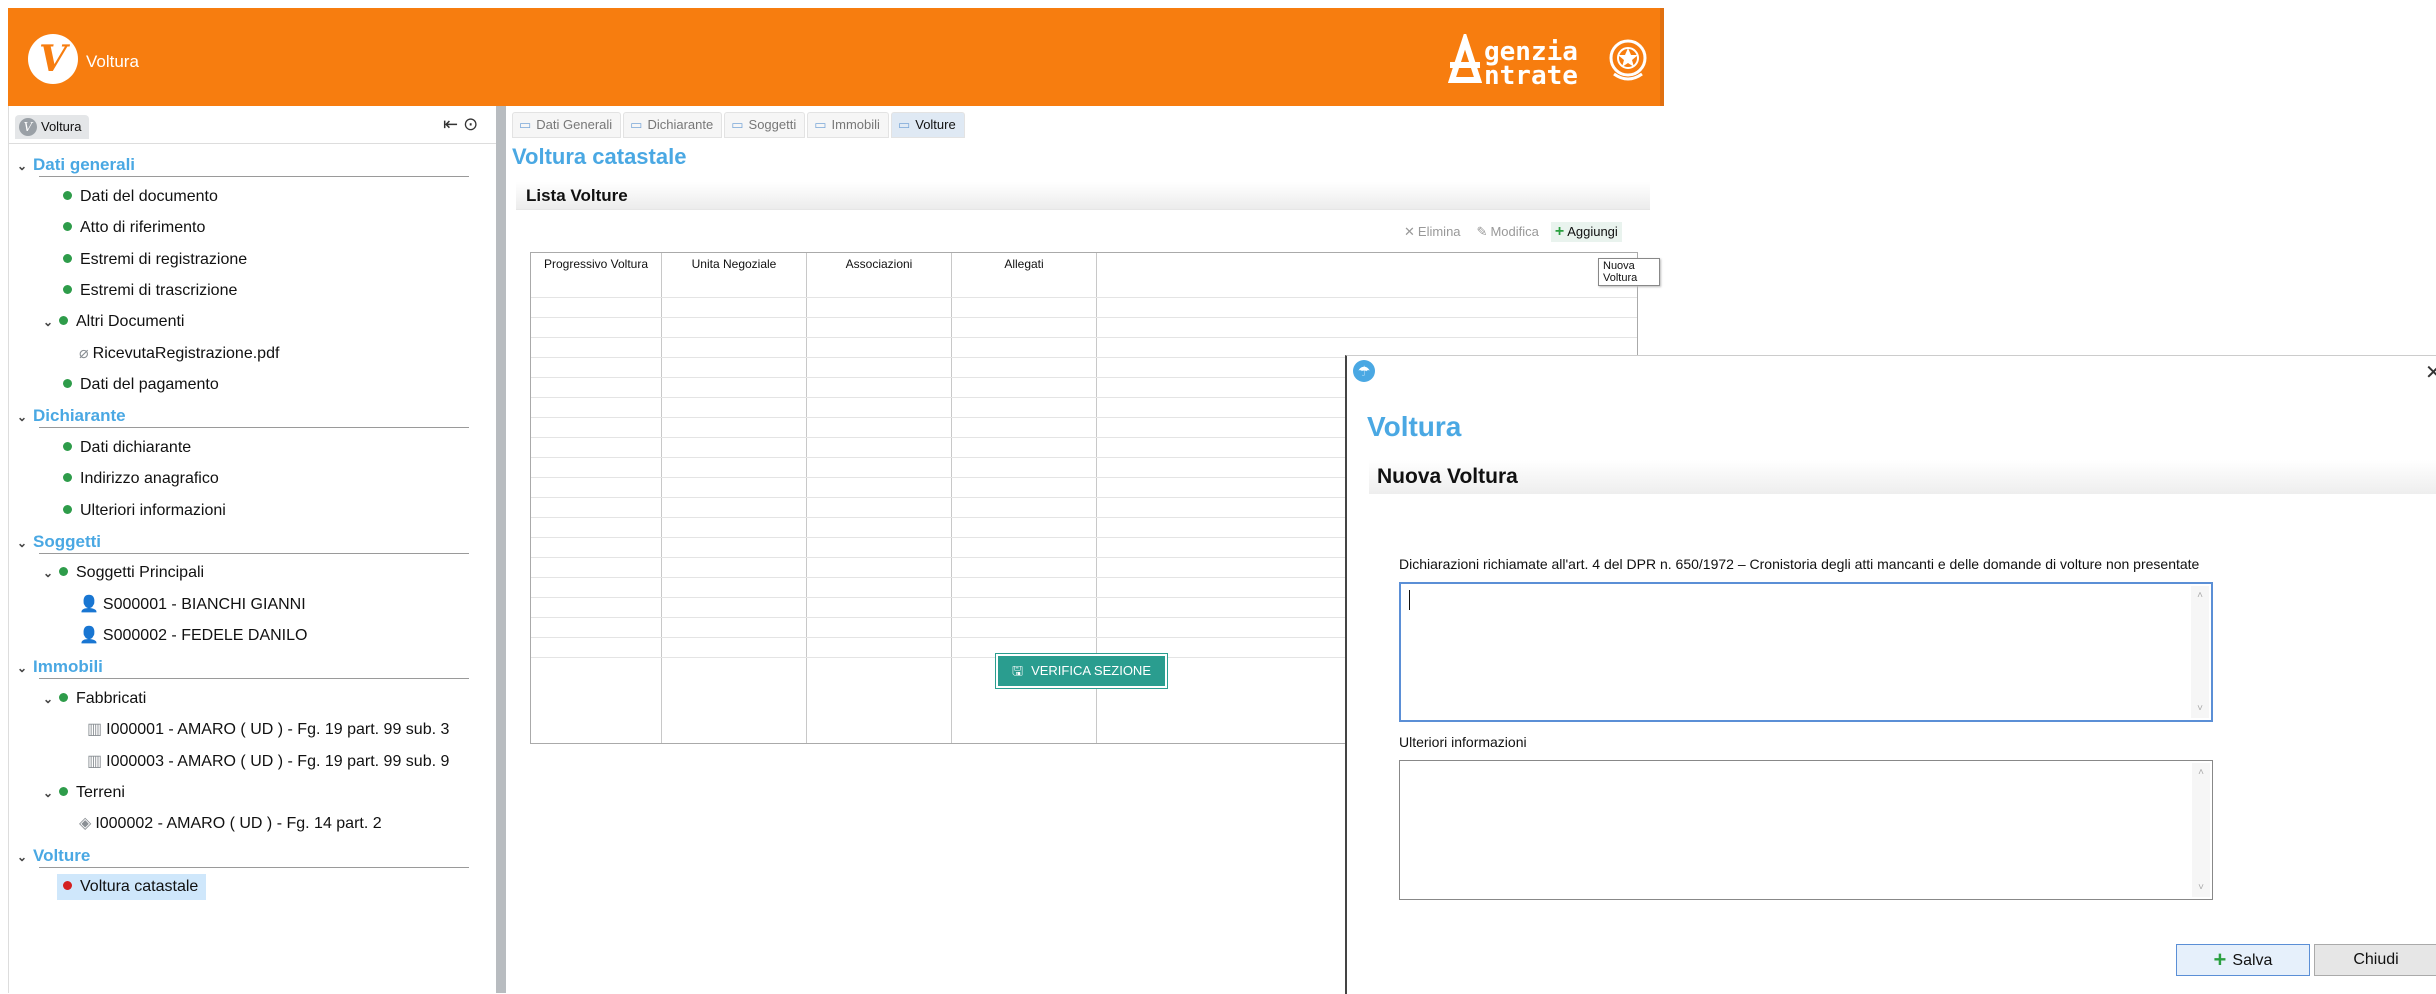 This screenshot has width=2436, height=994. I want to click on tree-item-dati-pagamento: Dati del pagamento, so click(141, 385).